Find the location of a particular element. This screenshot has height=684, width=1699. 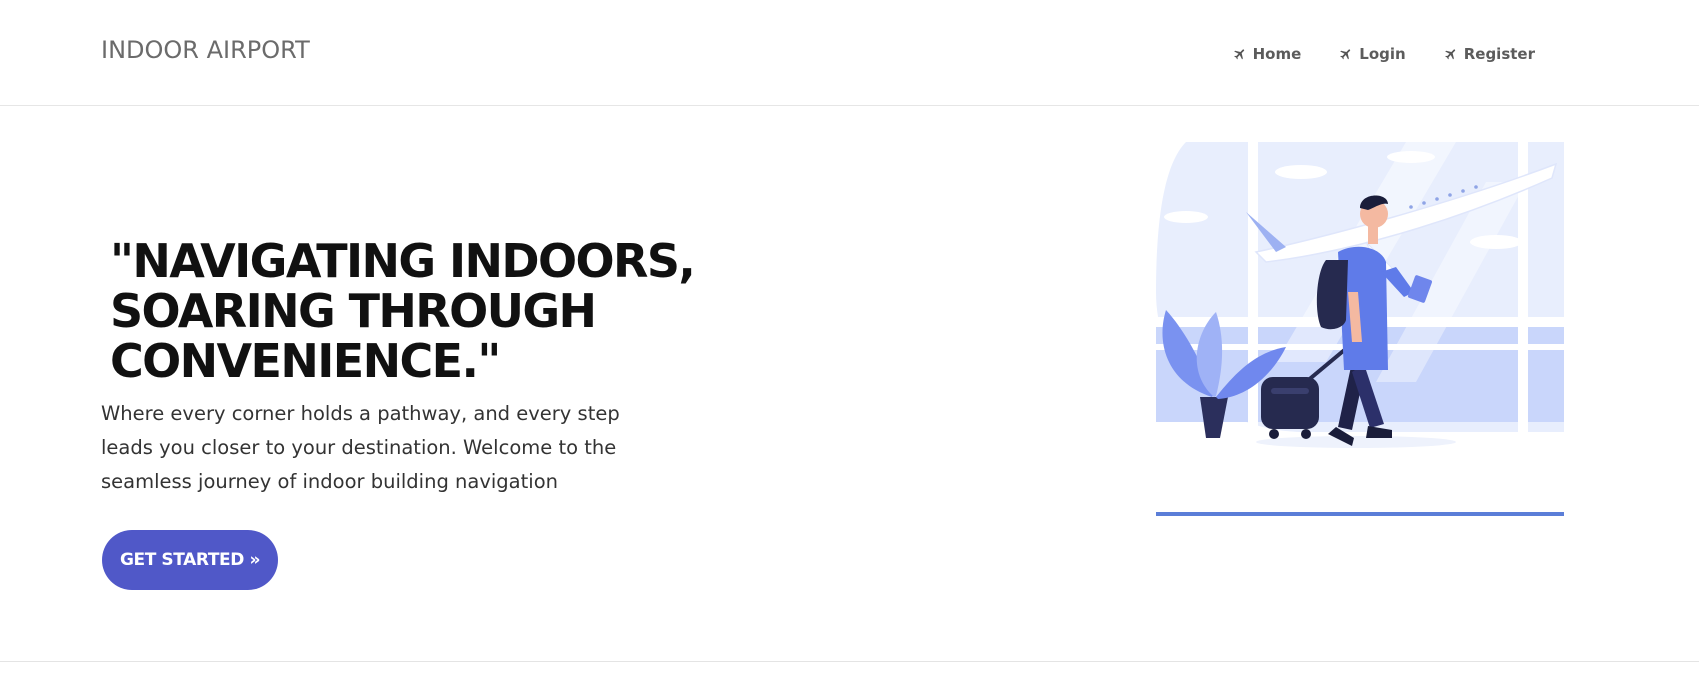

nav-link-login: Login is located at coordinates (1372, 54).